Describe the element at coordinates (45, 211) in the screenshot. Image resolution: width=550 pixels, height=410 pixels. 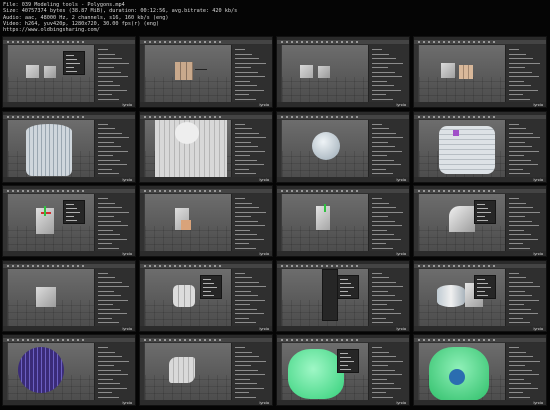
I see `gizmo-y` at that location.